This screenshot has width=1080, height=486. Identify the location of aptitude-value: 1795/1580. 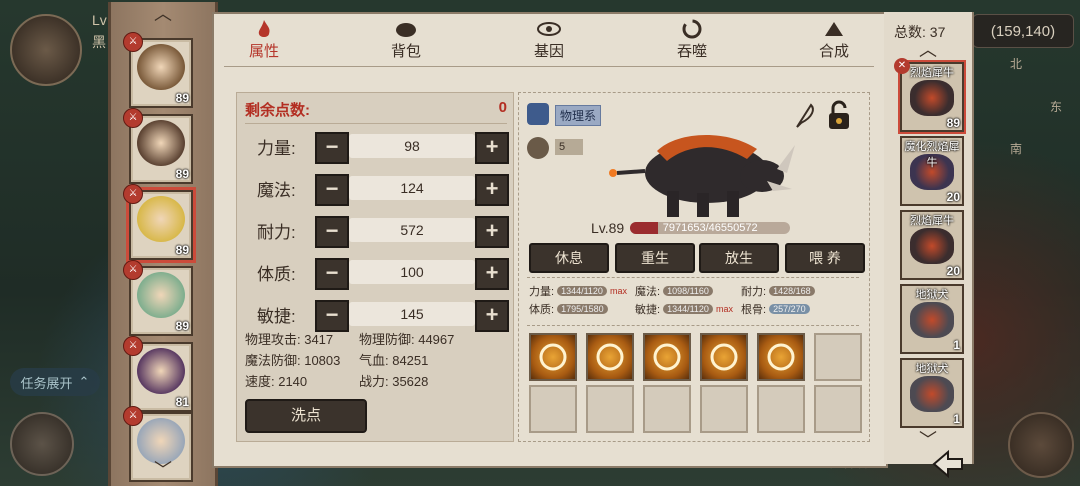
(582, 309).